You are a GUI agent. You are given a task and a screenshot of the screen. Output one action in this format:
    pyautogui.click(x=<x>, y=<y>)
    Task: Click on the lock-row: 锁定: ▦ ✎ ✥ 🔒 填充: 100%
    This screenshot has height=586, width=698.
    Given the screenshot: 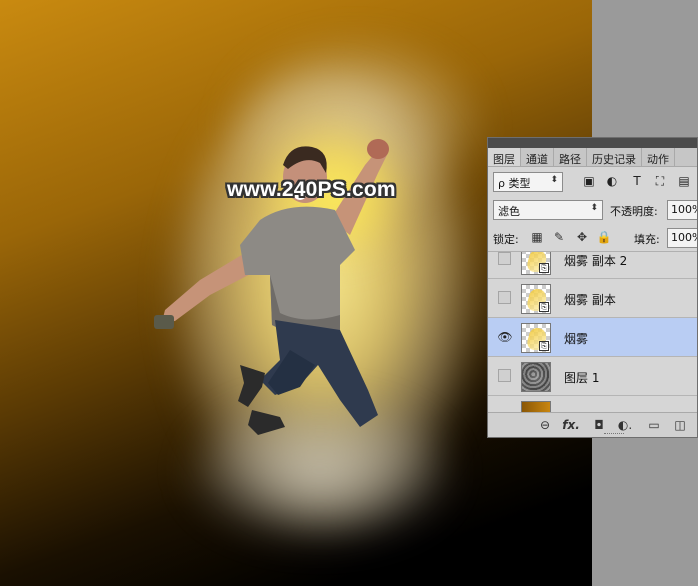 What is the action you would take?
    pyautogui.click(x=592, y=239)
    